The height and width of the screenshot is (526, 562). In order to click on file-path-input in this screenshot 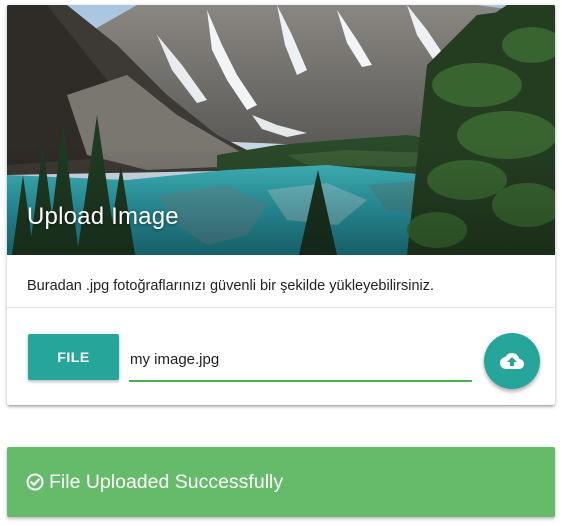, I will do `click(300, 360)`.